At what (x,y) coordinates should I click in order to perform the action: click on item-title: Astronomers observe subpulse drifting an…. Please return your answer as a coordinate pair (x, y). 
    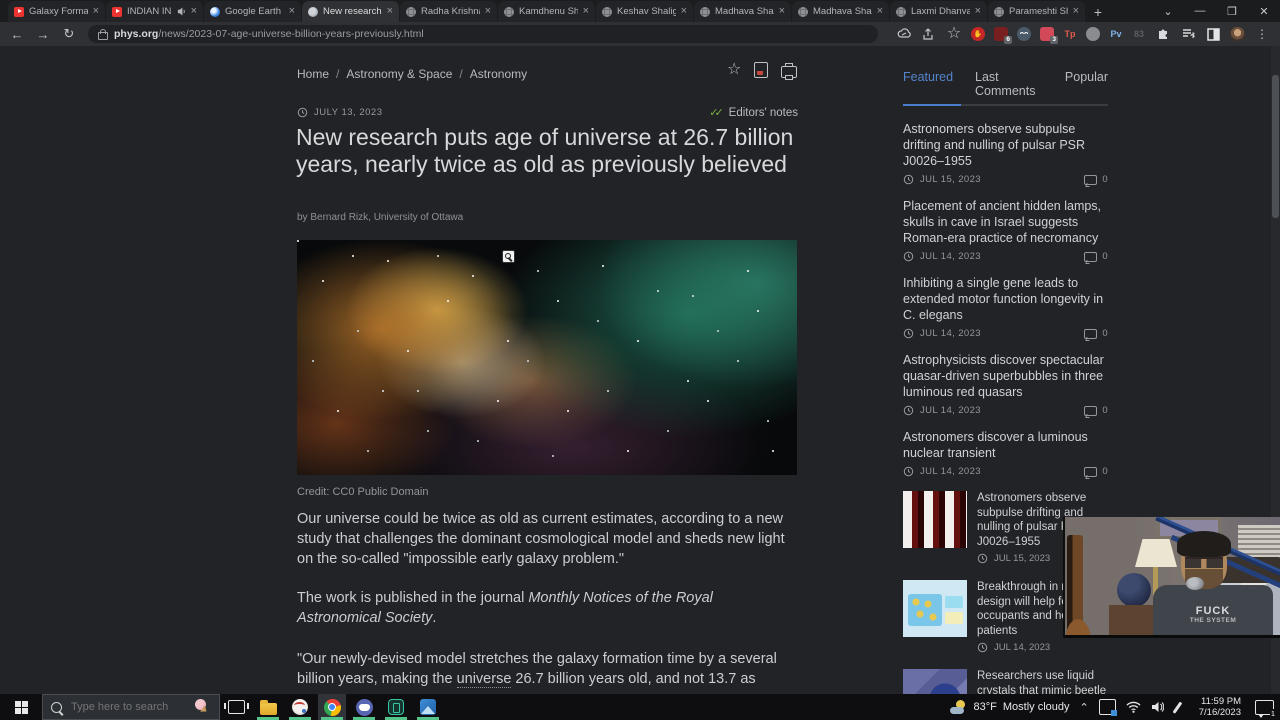
    Looking at the image, I should click on (1005, 145).